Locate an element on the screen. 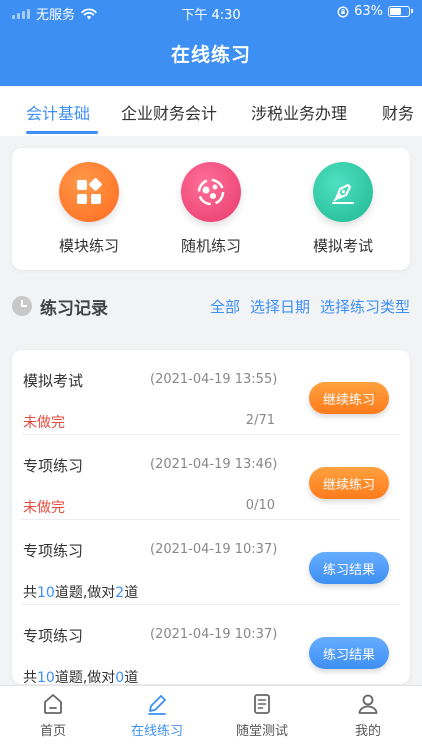 This screenshot has height=750, width=422. tab-finance: 财务 is located at coordinates (398, 112).